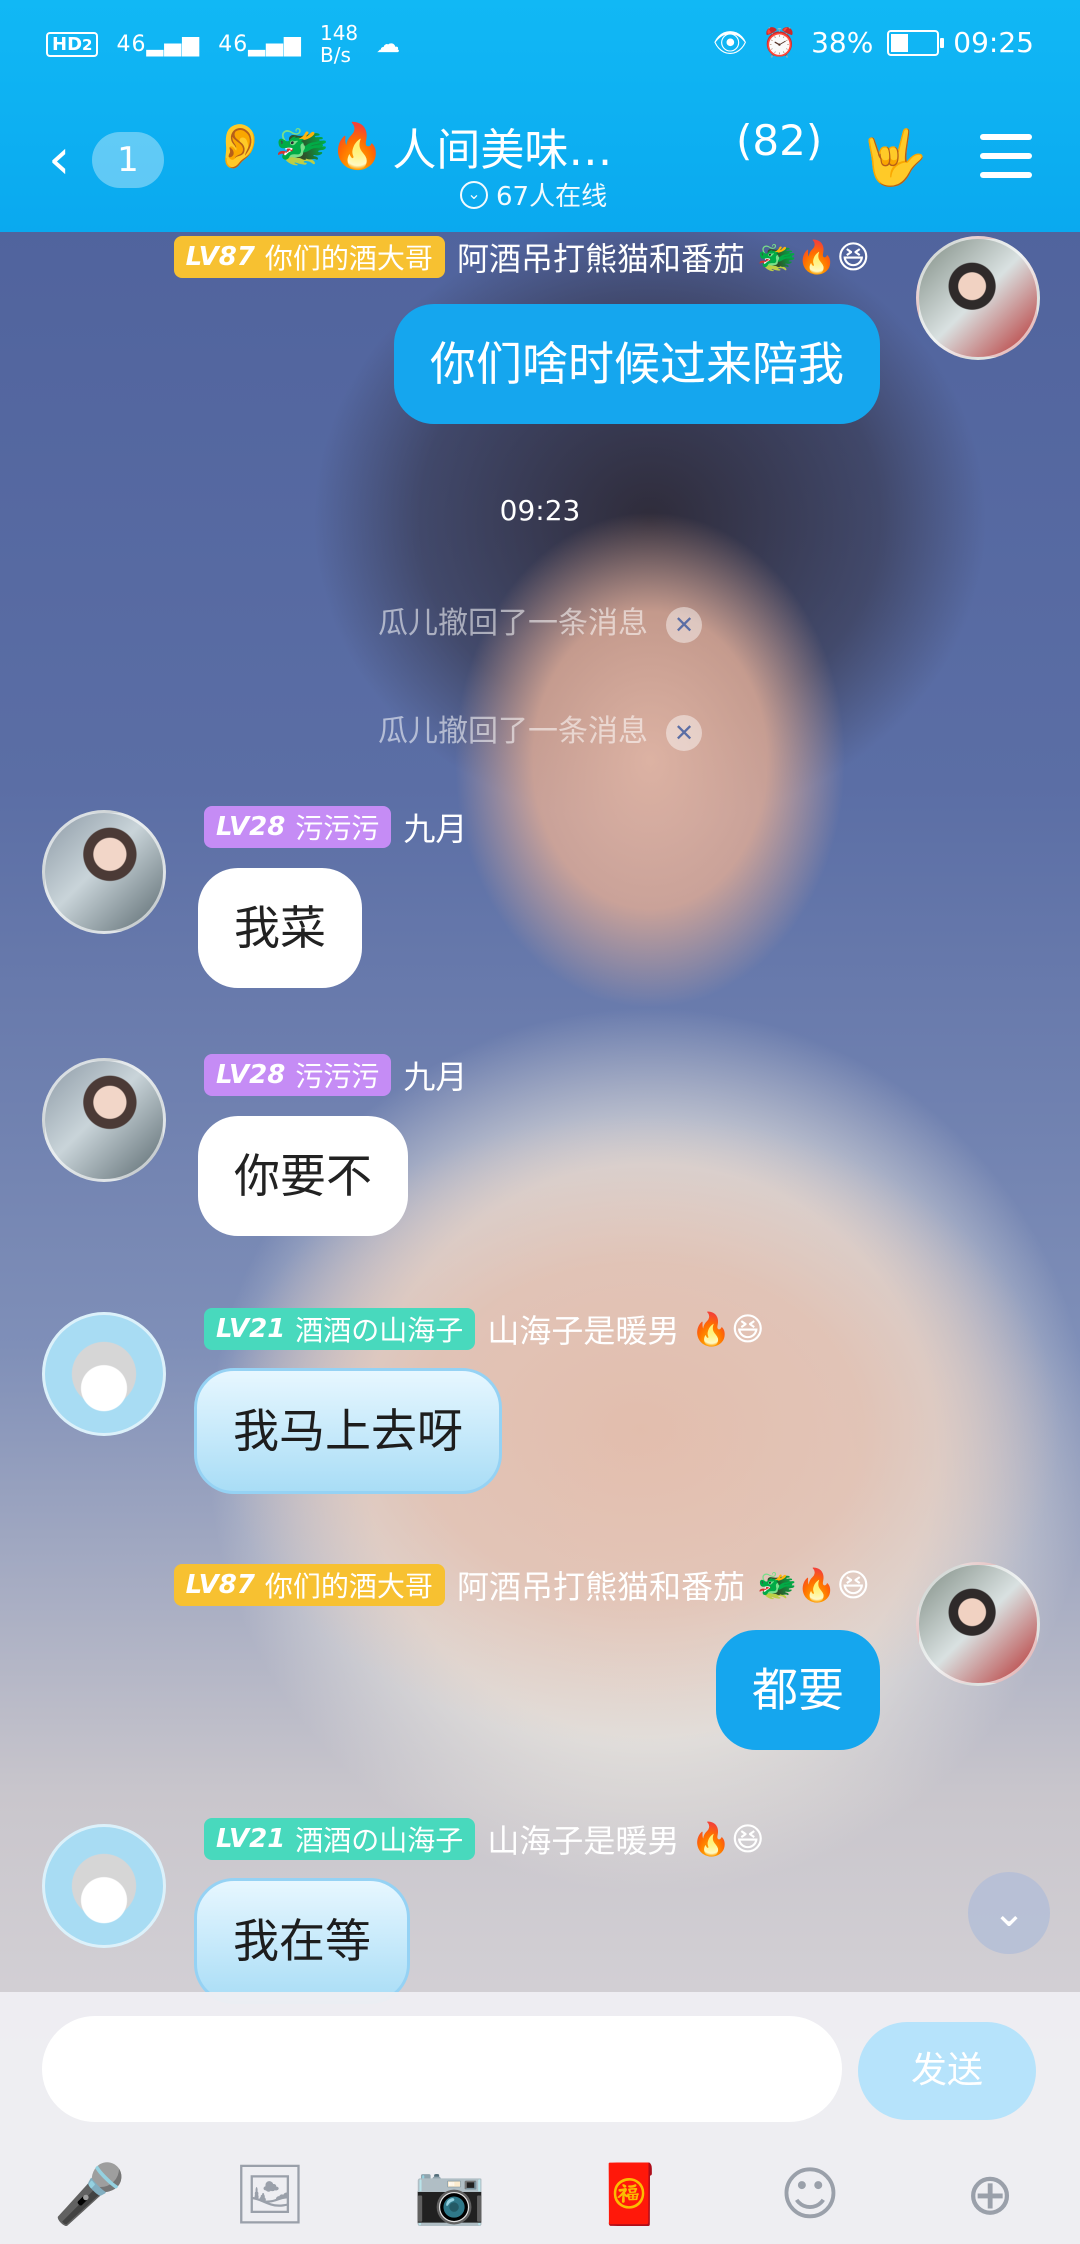 The width and height of the screenshot is (1080, 2244). I want to click on chat-header: ‹ 1 👂 🐲🔥 人间美味… (82) ⌄ 67人在线 🤟, so click(540, 162).